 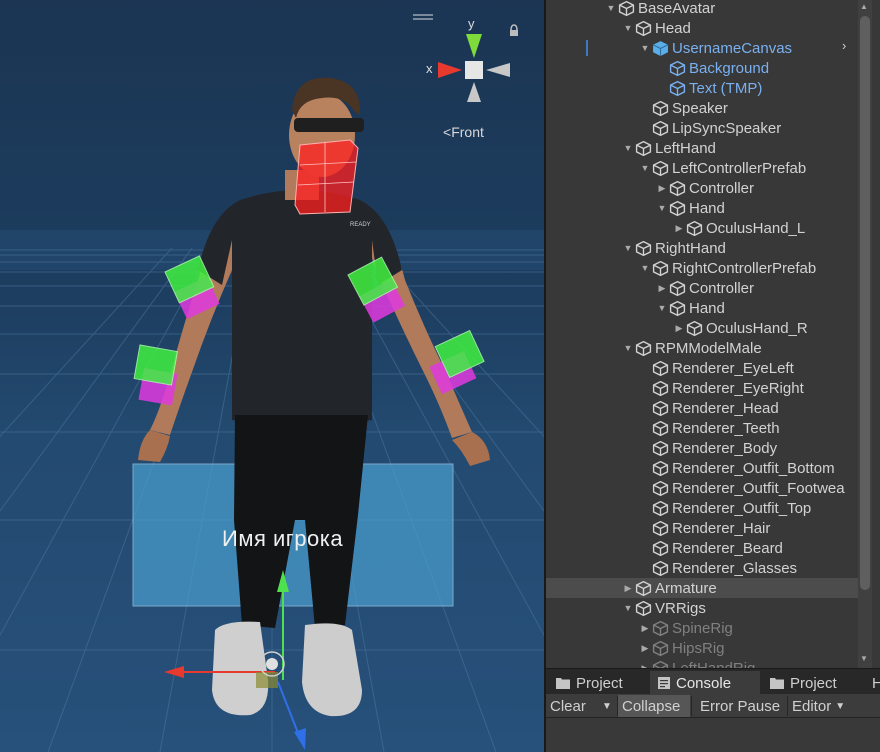 I want to click on hierarchy-item: ▶Renderer_Hair, so click(x=702, y=528).